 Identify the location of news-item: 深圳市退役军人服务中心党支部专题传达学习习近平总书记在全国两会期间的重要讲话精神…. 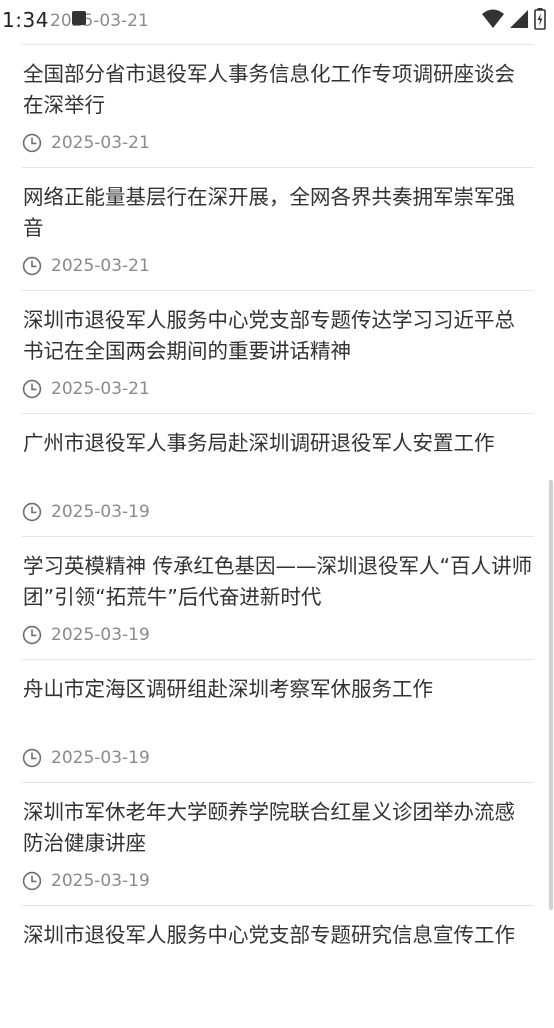
(278, 351).